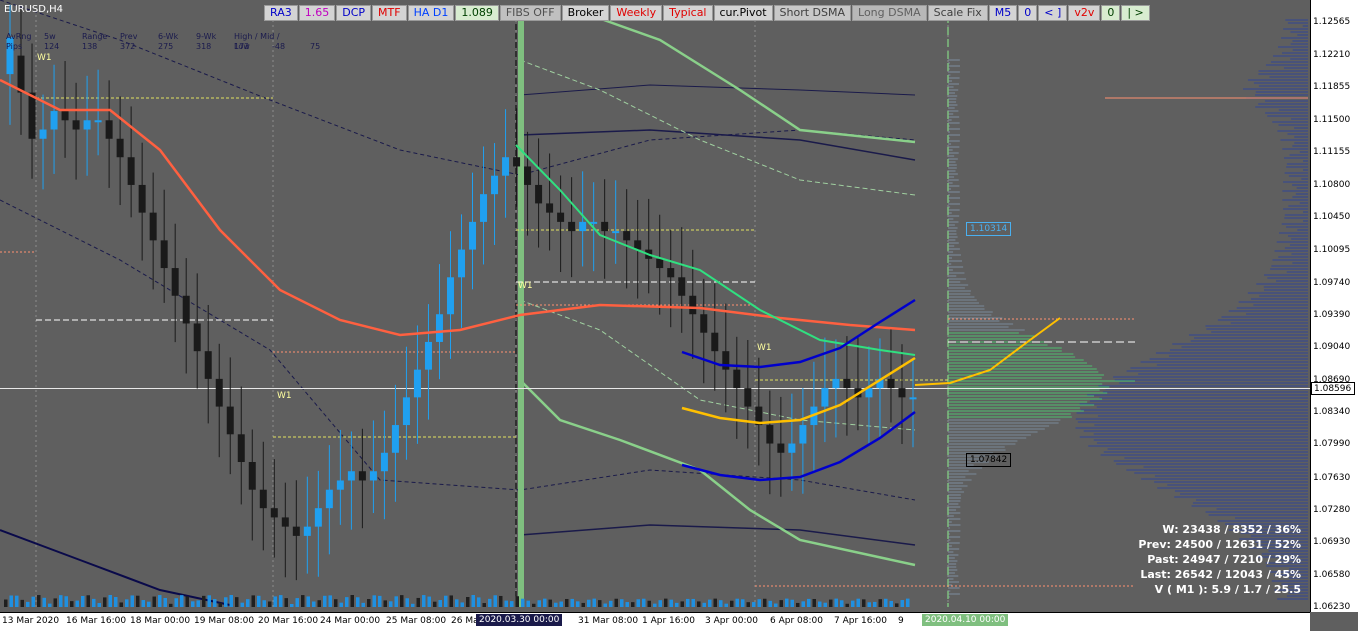 The height and width of the screenshot is (631, 1358). What do you see at coordinates (585, 13) in the screenshot?
I see `toolbar-button-7: Broker` at bounding box center [585, 13].